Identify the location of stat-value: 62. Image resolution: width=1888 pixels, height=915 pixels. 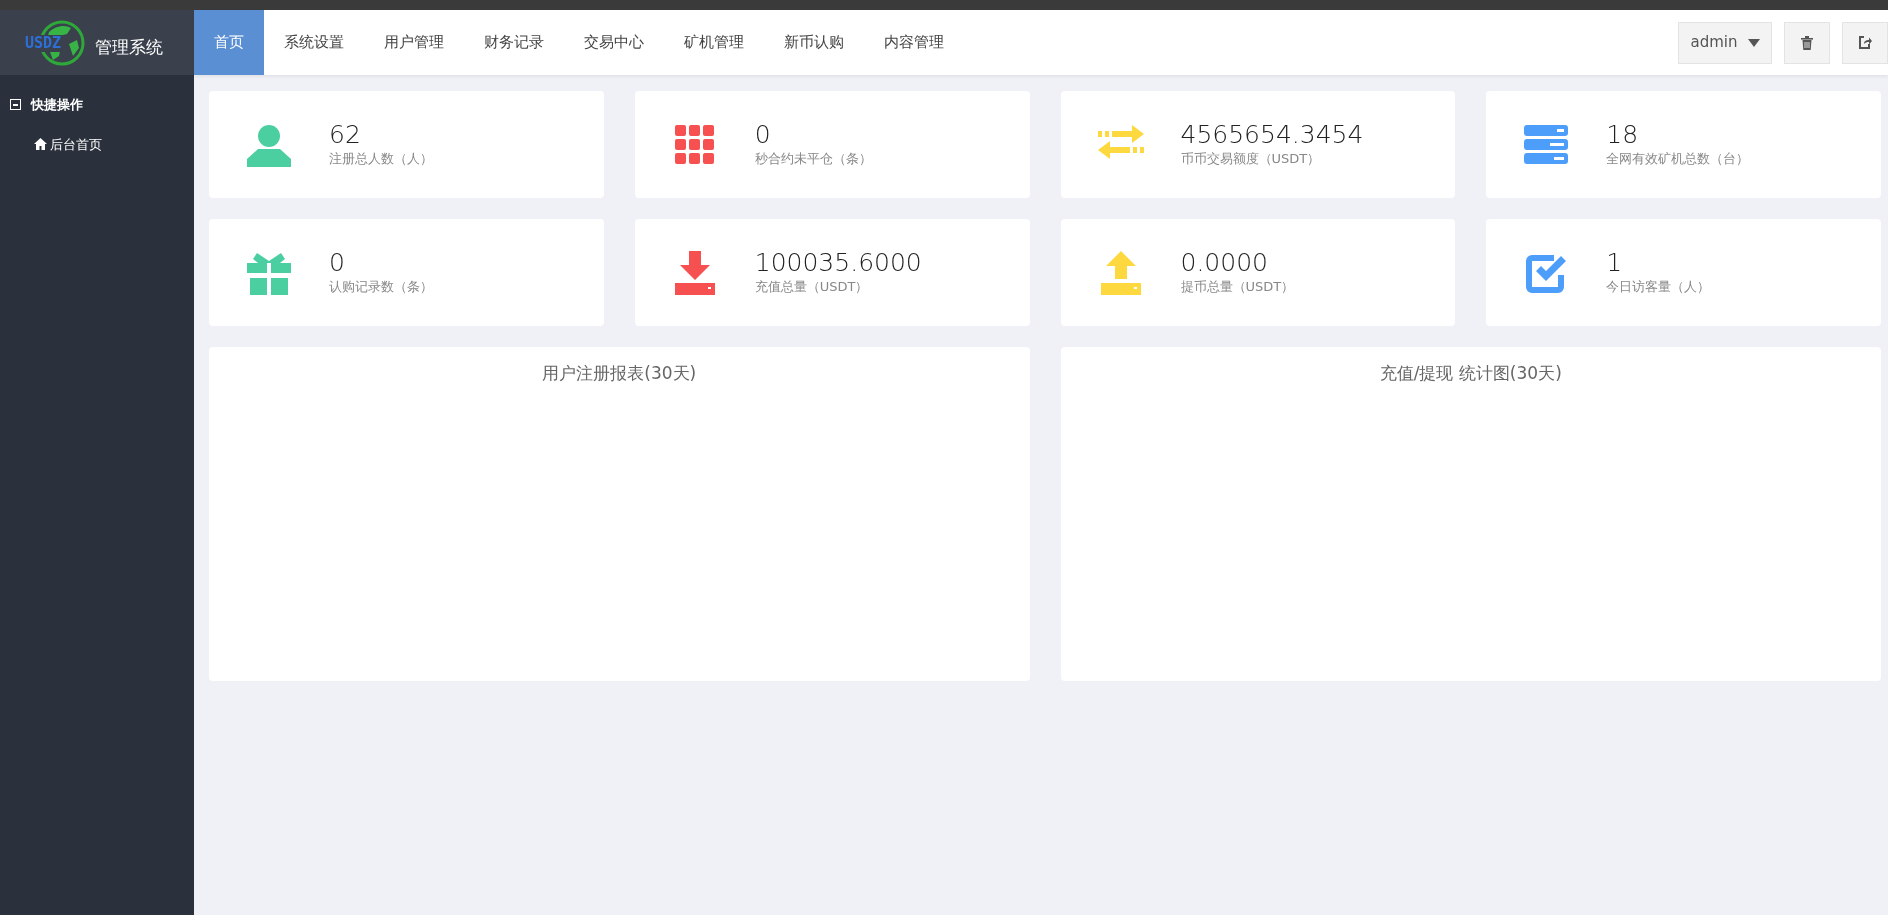
(345, 135).